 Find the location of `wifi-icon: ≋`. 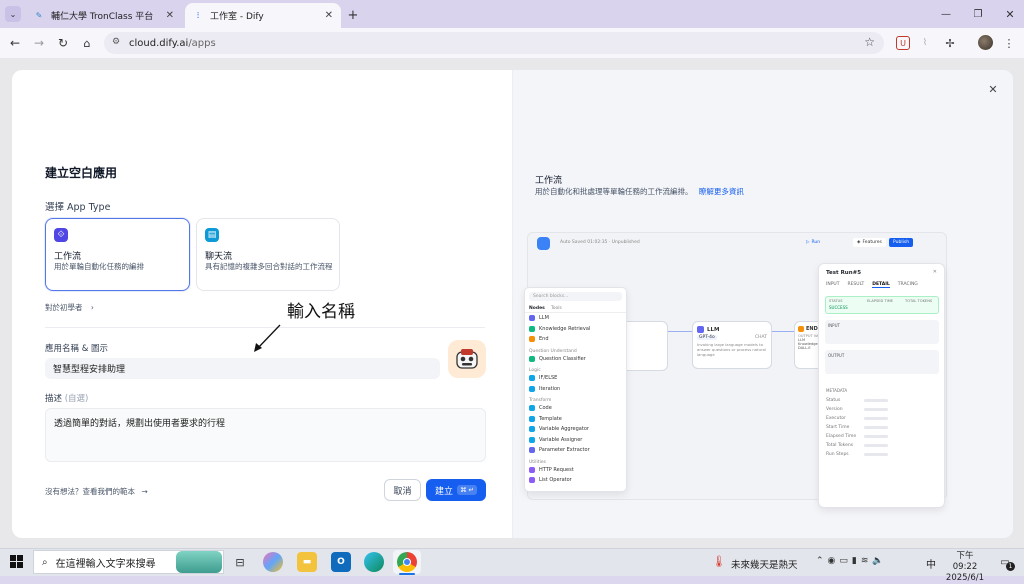

wifi-icon: ≋ is located at coordinates (865, 561).